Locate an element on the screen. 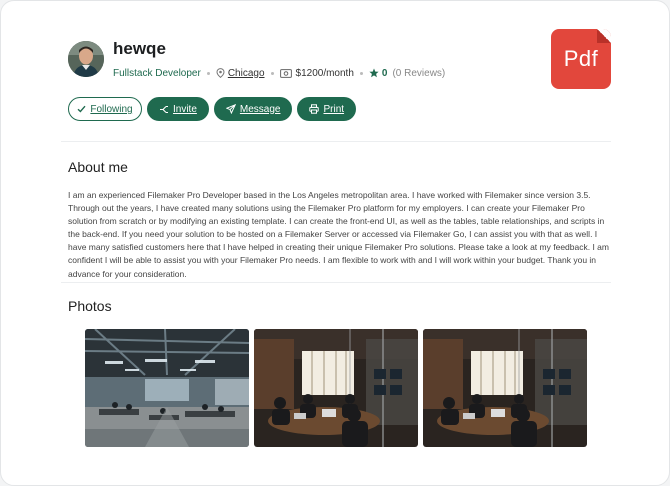 This screenshot has height=486, width=670. check-icon is located at coordinates (81, 109).